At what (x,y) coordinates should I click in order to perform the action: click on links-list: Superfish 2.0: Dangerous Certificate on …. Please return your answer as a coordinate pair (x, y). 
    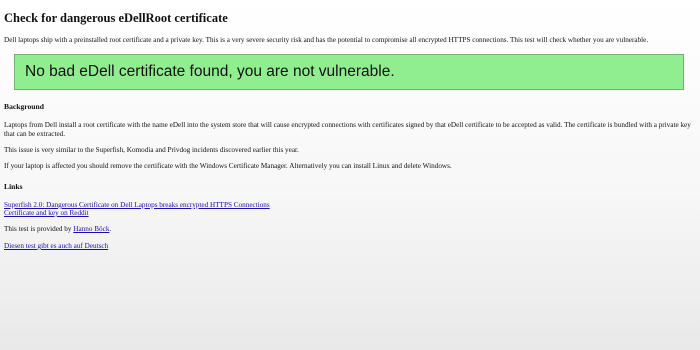
    Looking at the image, I should click on (349, 209).